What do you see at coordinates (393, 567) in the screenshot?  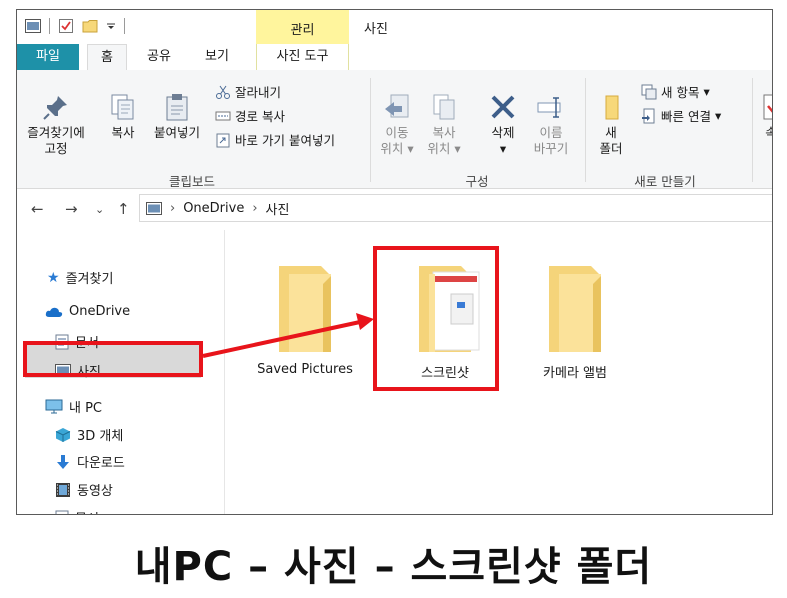 I see `caption-text: 내PC – 사진 – 스크린샷 폴더` at bounding box center [393, 567].